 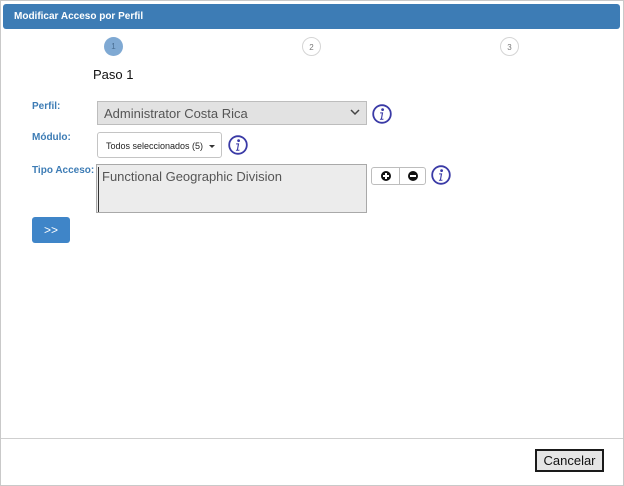 What do you see at coordinates (51, 230) in the screenshot?
I see `next-step-button: >>` at bounding box center [51, 230].